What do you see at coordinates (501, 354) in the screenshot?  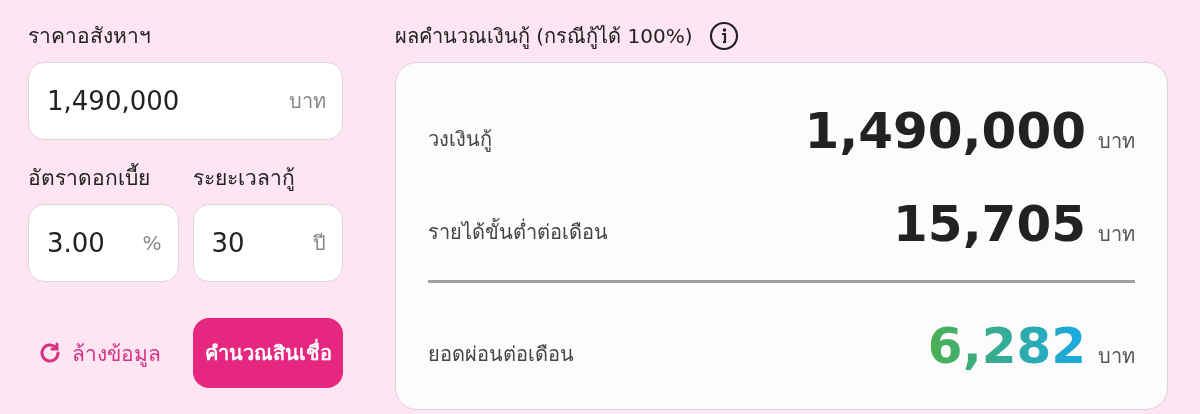 I see `result-label: ยอดผ่อนต่อเดือน` at bounding box center [501, 354].